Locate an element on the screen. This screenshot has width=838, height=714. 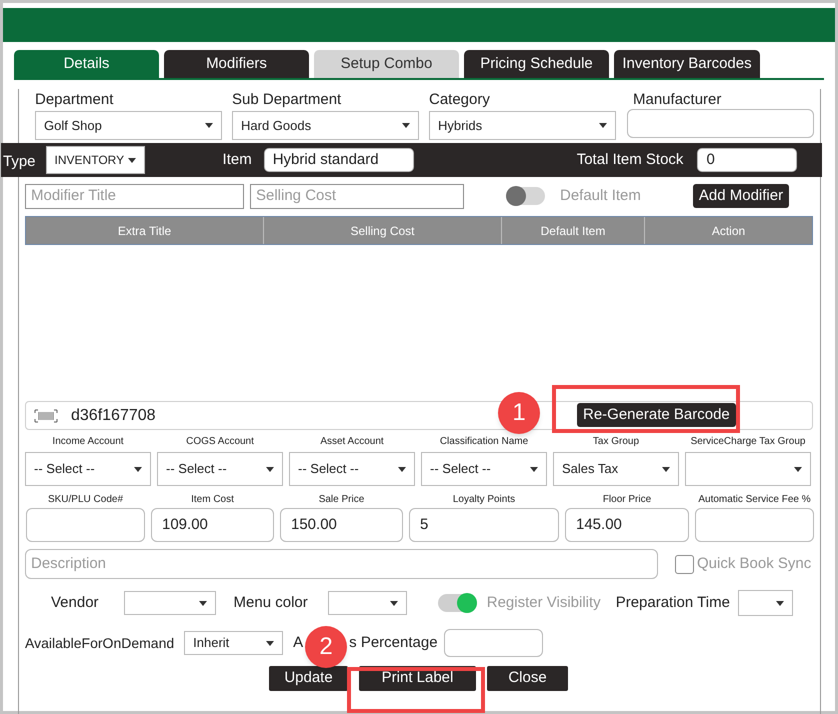
input-field: 0 is located at coordinates (747, 160).